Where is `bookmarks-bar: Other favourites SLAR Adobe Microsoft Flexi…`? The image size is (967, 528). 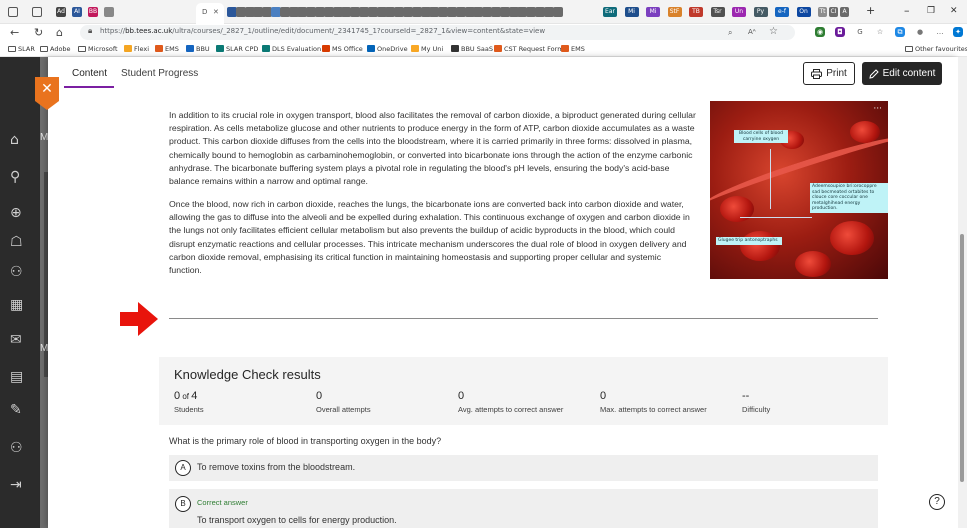
bookmarks-bar: Other favourites SLAR Adobe Microsoft Flexi… is located at coordinates (483, 49).